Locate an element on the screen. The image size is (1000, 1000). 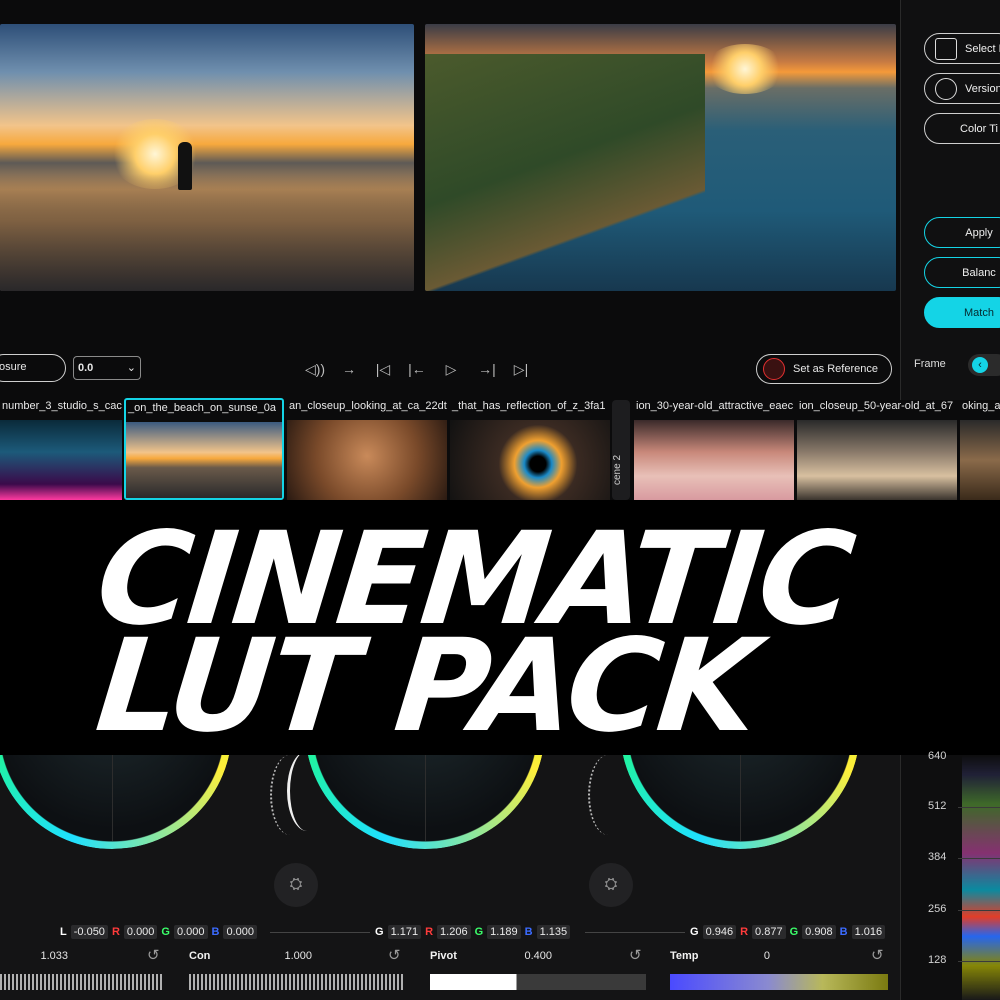
lift-l-label: L is located at coordinates (63, 932).